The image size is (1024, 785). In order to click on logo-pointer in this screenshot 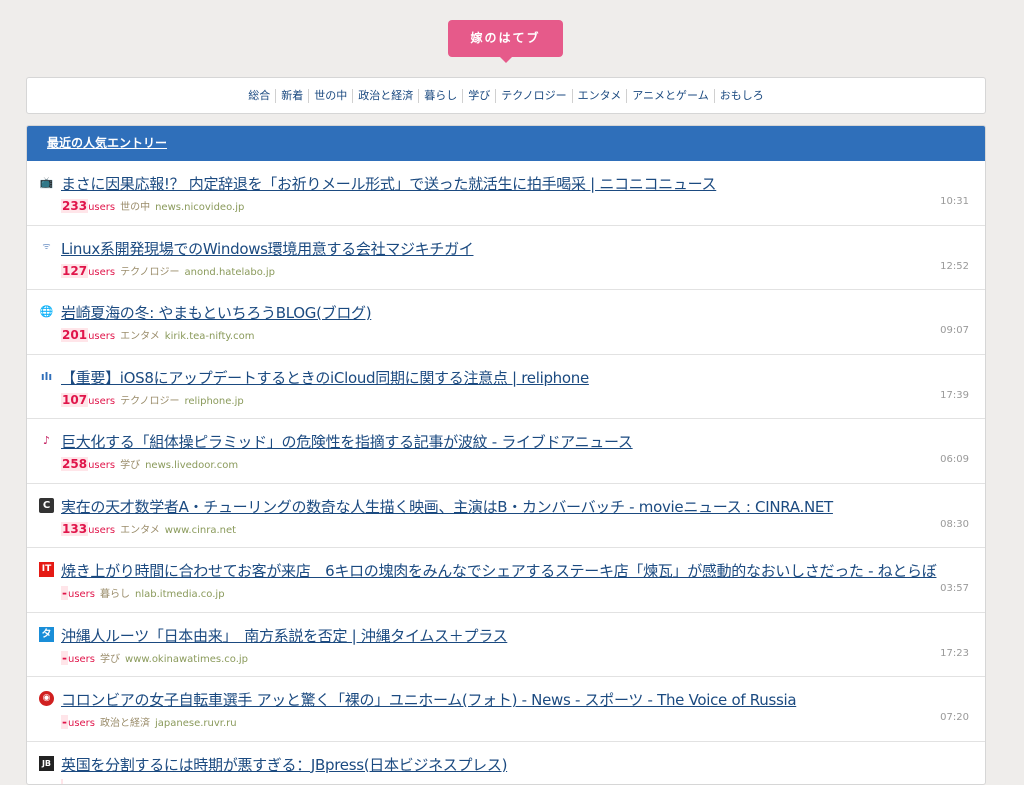, I will do `click(506, 59)`.